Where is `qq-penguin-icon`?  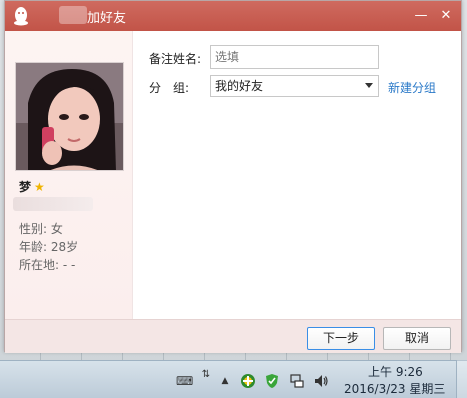 qq-penguin-icon is located at coordinates (21, 16).